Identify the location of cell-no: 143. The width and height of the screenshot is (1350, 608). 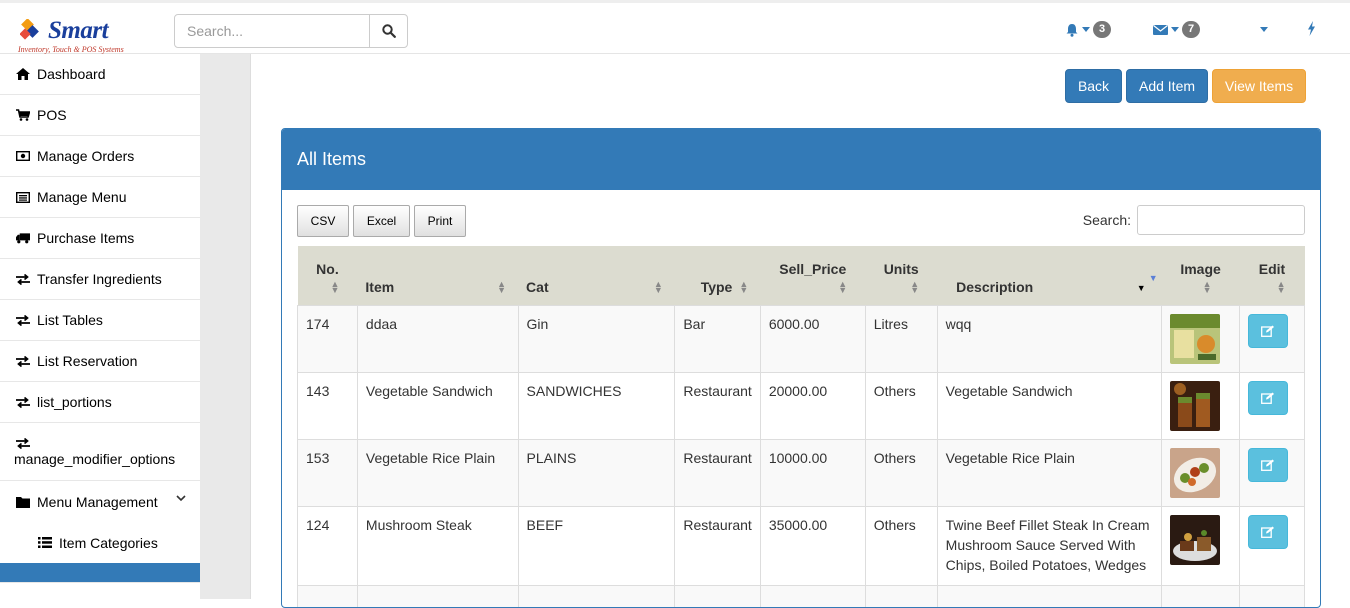
(327, 405).